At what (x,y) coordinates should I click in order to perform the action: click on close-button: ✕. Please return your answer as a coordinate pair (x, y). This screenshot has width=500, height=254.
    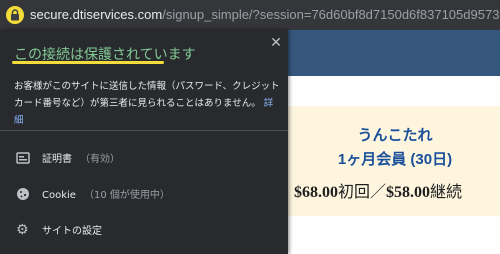
    Looking at the image, I should click on (276, 43).